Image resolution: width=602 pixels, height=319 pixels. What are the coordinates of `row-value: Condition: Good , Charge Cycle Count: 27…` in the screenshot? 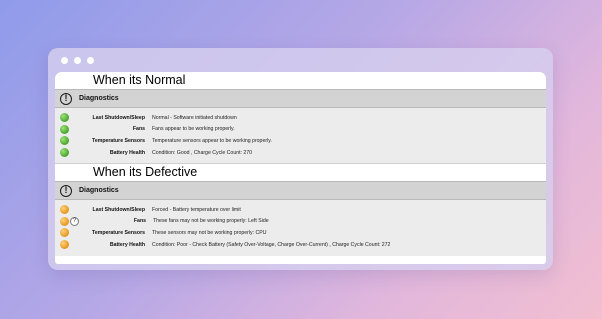 It's located at (202, 152).